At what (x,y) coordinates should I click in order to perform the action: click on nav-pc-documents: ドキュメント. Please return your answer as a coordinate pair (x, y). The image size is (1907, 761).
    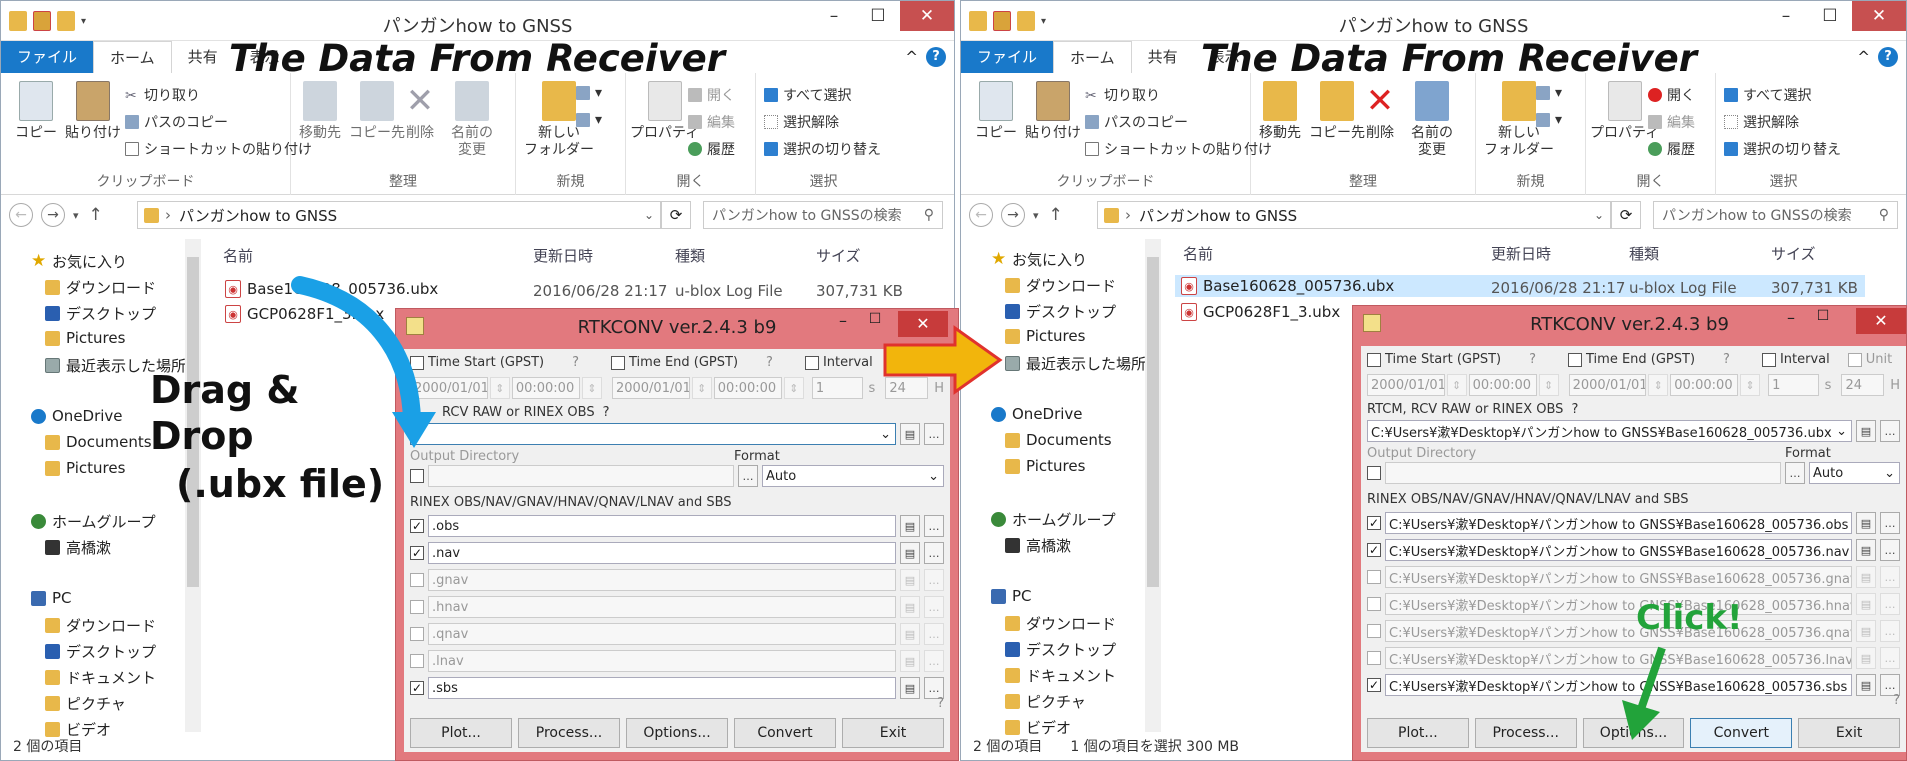
    Looking at the image, I should click on (1060, 675).